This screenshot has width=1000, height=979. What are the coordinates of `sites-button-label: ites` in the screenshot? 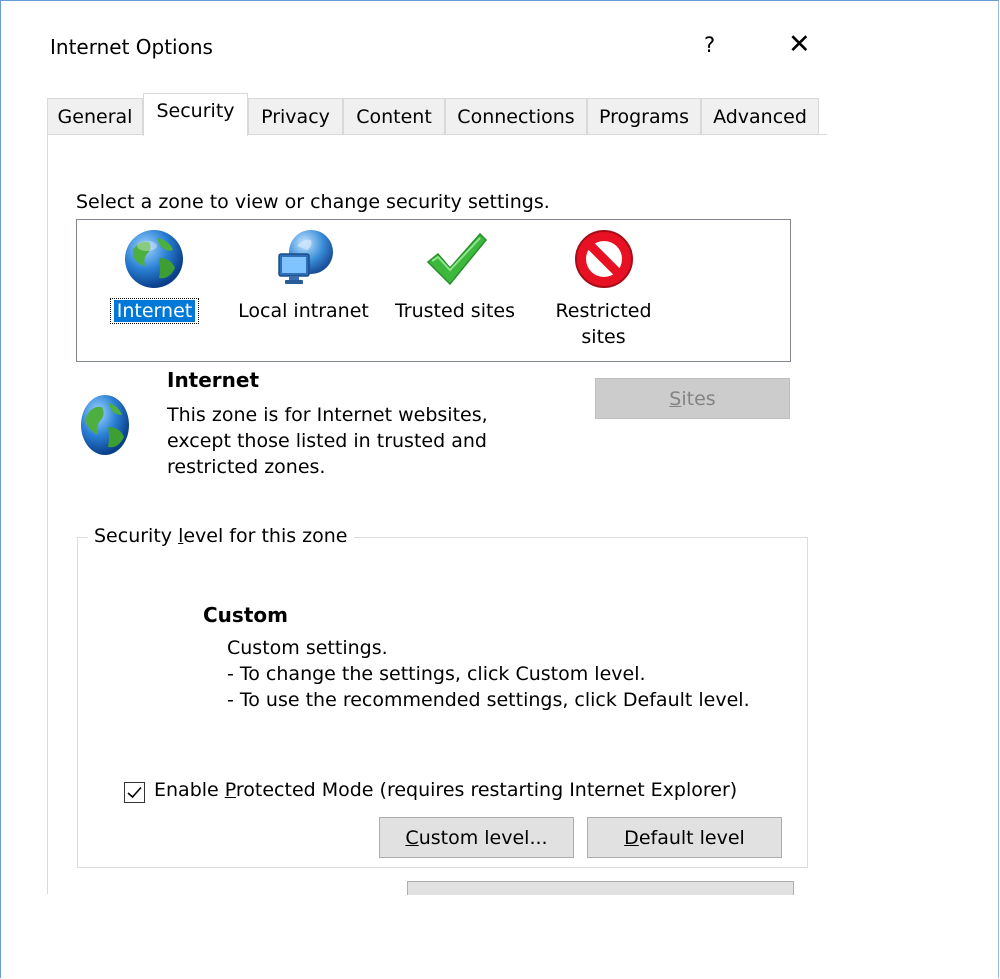 It's located at (698, 398).